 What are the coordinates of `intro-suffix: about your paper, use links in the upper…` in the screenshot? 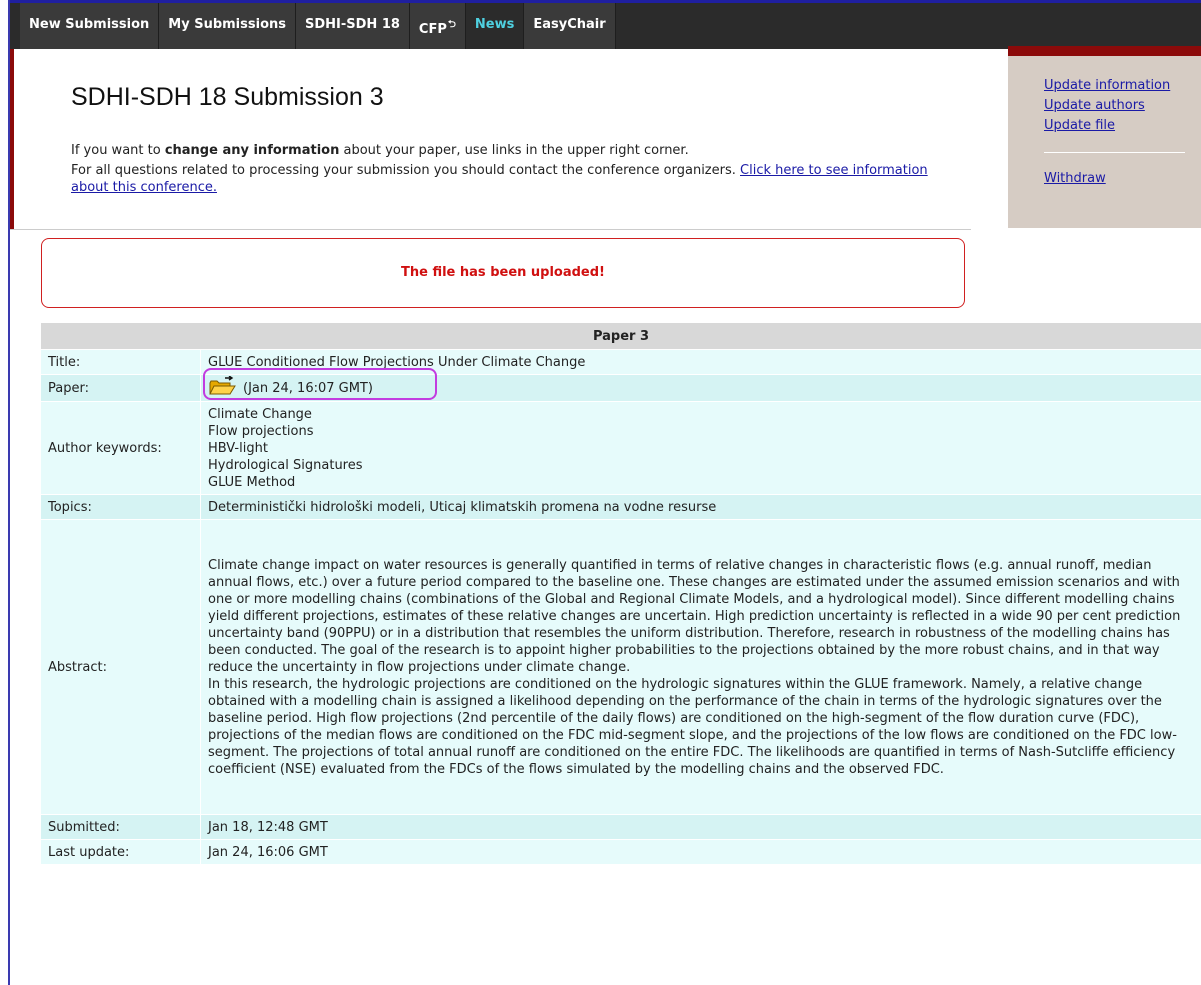 It's located at (514, 150).